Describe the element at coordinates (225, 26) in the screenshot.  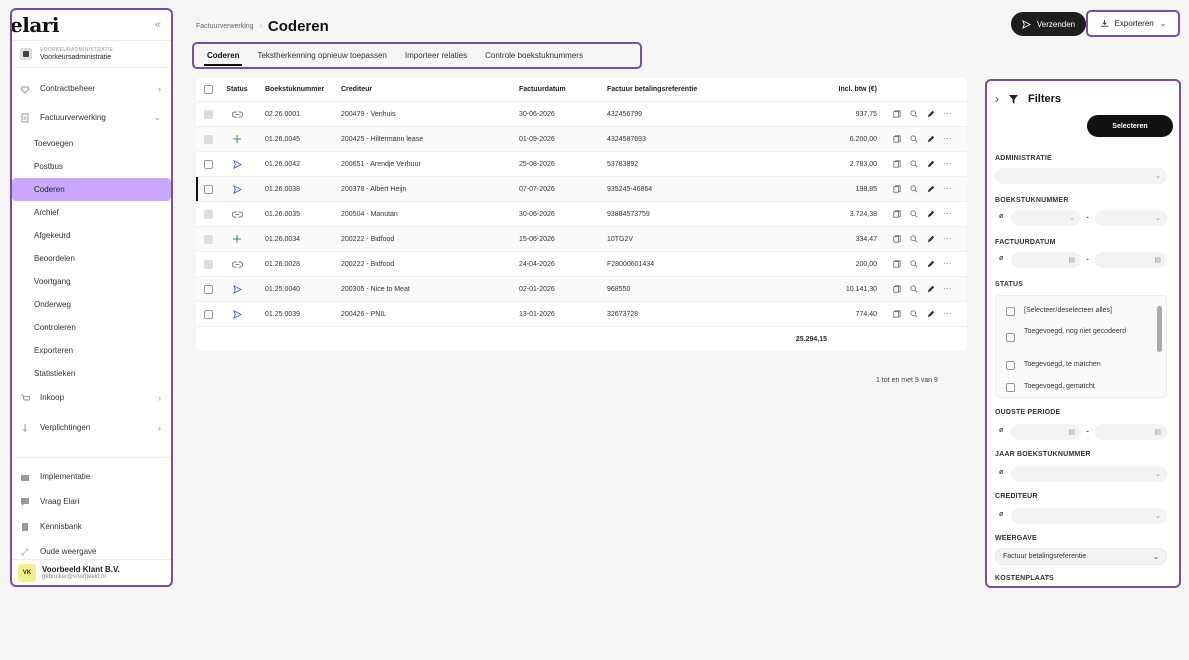
I see `breadcrumb-parent: Factuurverwerking` at that location.